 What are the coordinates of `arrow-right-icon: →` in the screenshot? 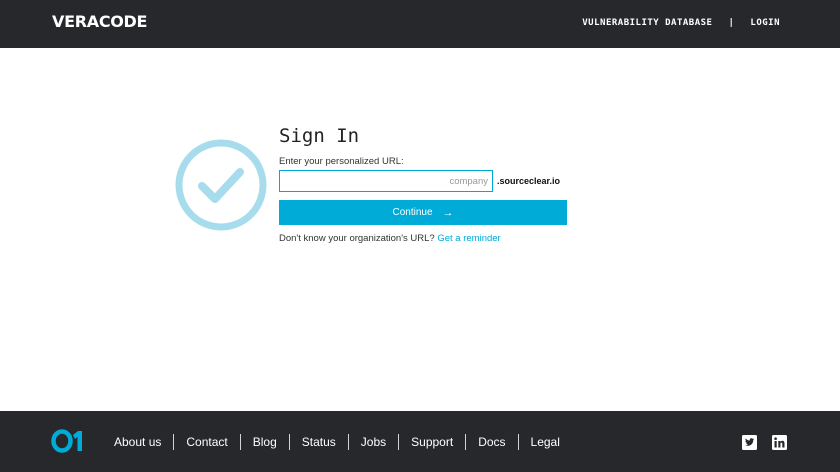 It's located at (448, 212).